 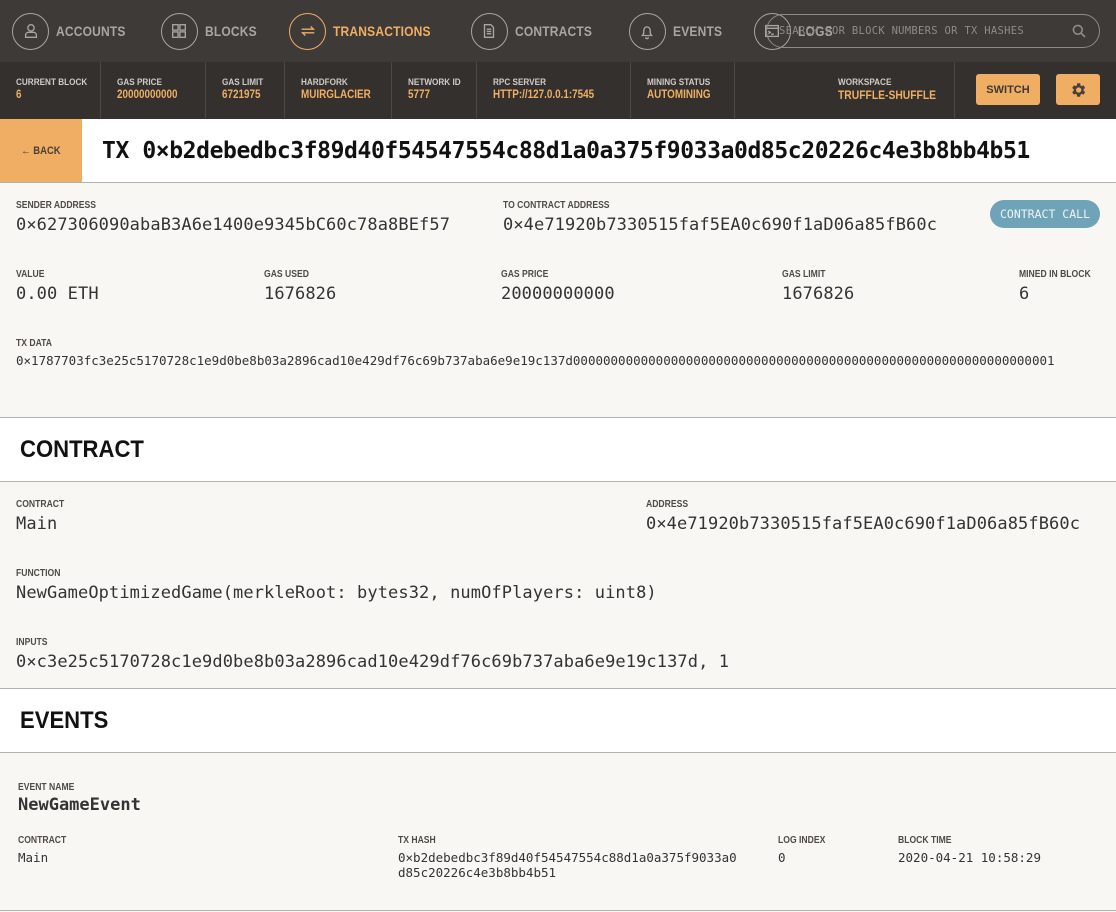 What do you see at coordinates (19, 95) in the screenshot?
I see `stat-value: 6` at bounding box center [19, 95].